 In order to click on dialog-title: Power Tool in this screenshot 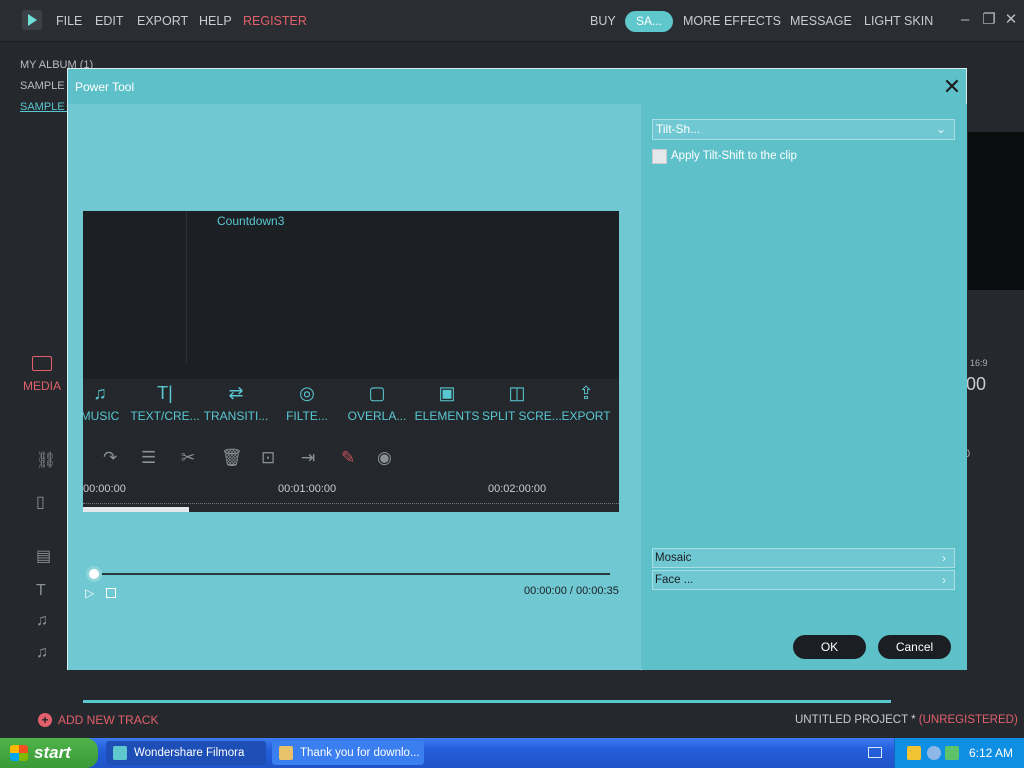, I will do `click(105, 87)`.